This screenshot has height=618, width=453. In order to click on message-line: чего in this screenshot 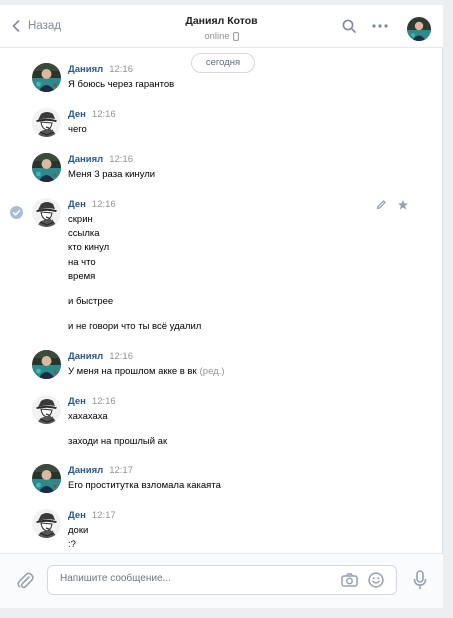, I will do `click(77, 130)`.